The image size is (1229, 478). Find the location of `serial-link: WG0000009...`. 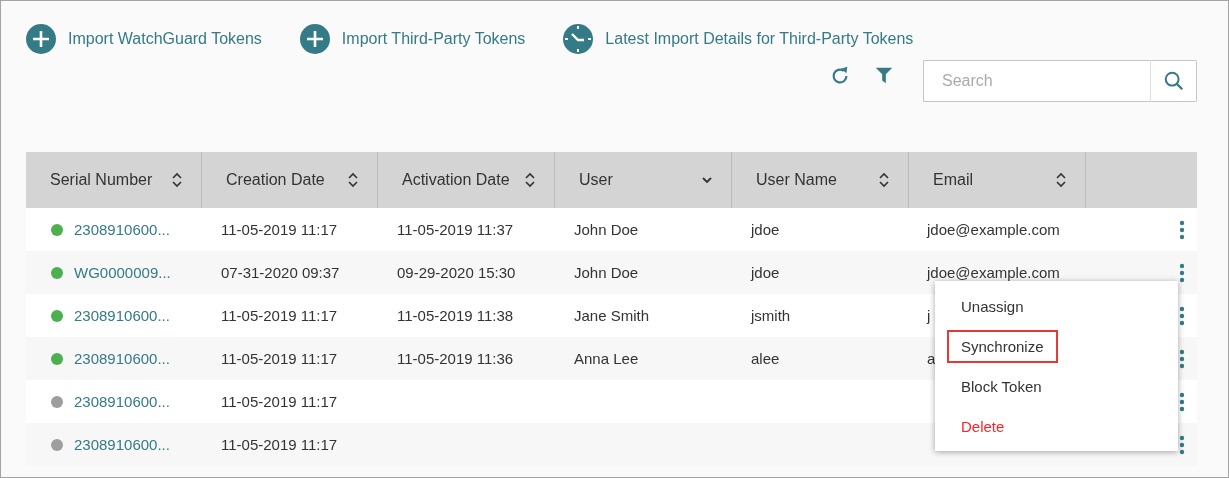

serial-link: WG0000009... is located at coordinates (122, 272).